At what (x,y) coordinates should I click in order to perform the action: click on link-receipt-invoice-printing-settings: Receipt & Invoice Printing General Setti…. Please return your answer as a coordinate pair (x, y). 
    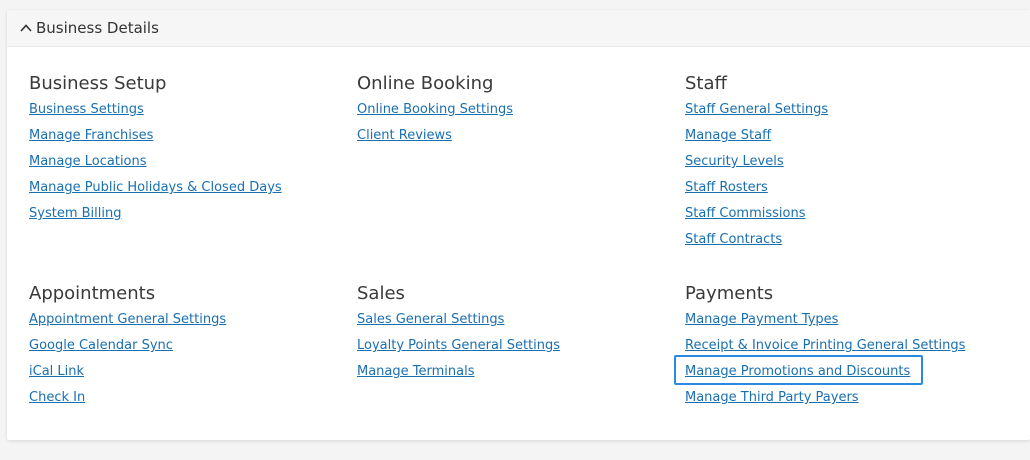
    Looking at the image, I should click on (825, 345).